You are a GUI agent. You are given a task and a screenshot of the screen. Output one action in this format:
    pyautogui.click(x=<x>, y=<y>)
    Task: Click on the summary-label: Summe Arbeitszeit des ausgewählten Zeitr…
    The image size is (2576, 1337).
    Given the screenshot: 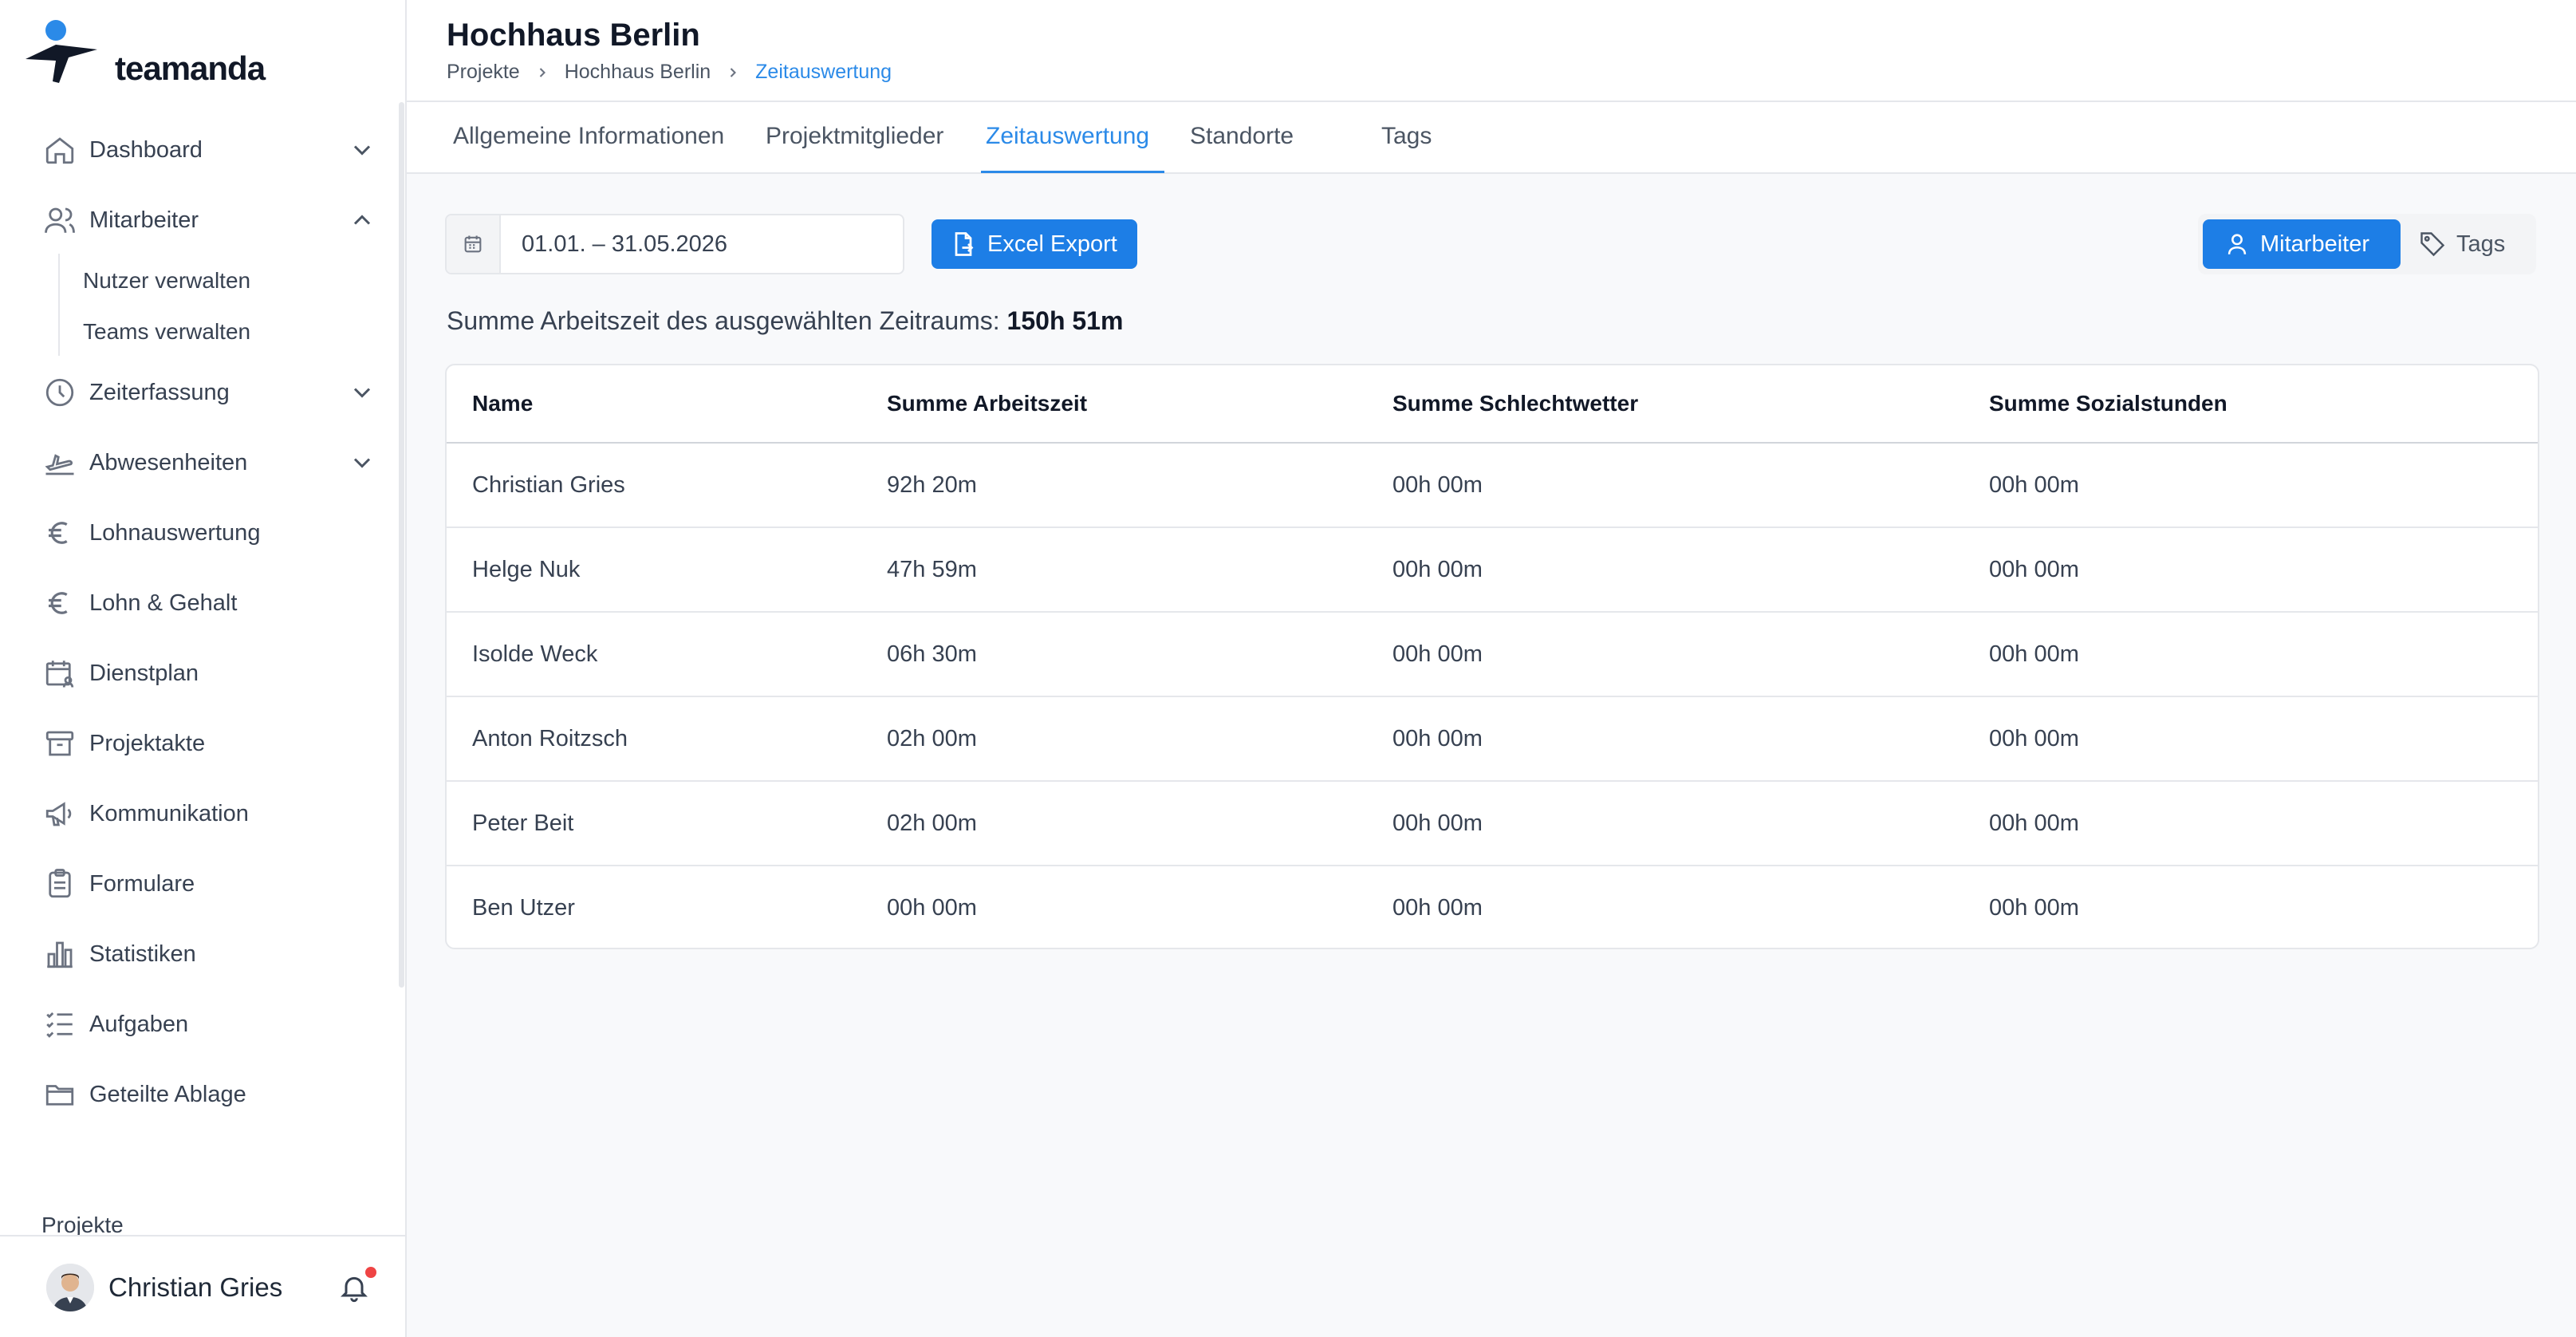 What is the action you would take?
    pyautogui.click(x=723, y=320)
    